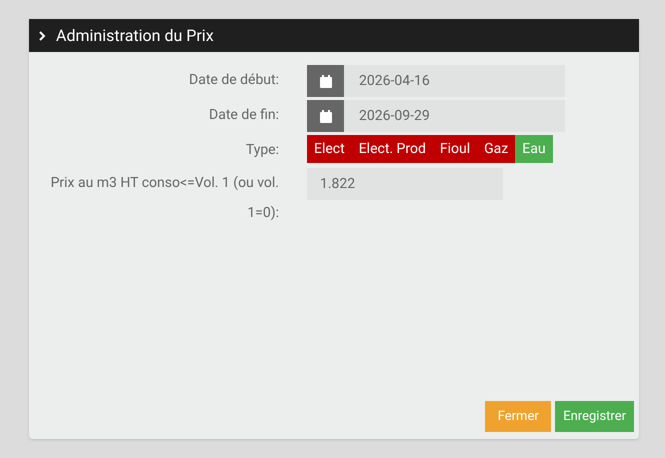  I want to click on dialog-title: Administration du Prix, so click(135, 35).